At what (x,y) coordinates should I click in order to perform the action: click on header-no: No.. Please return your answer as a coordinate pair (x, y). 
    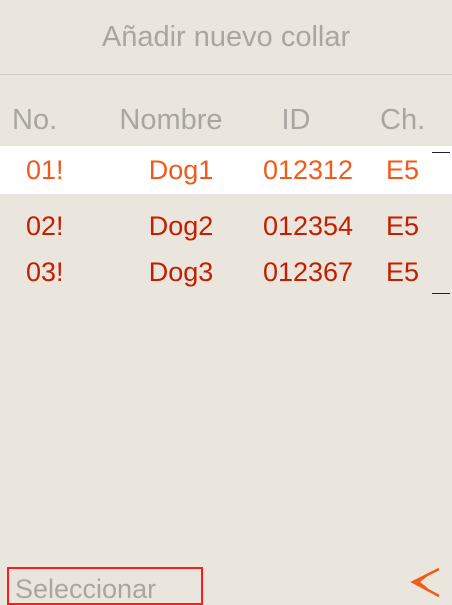
    Looking at the image, I should click on (35, 120).